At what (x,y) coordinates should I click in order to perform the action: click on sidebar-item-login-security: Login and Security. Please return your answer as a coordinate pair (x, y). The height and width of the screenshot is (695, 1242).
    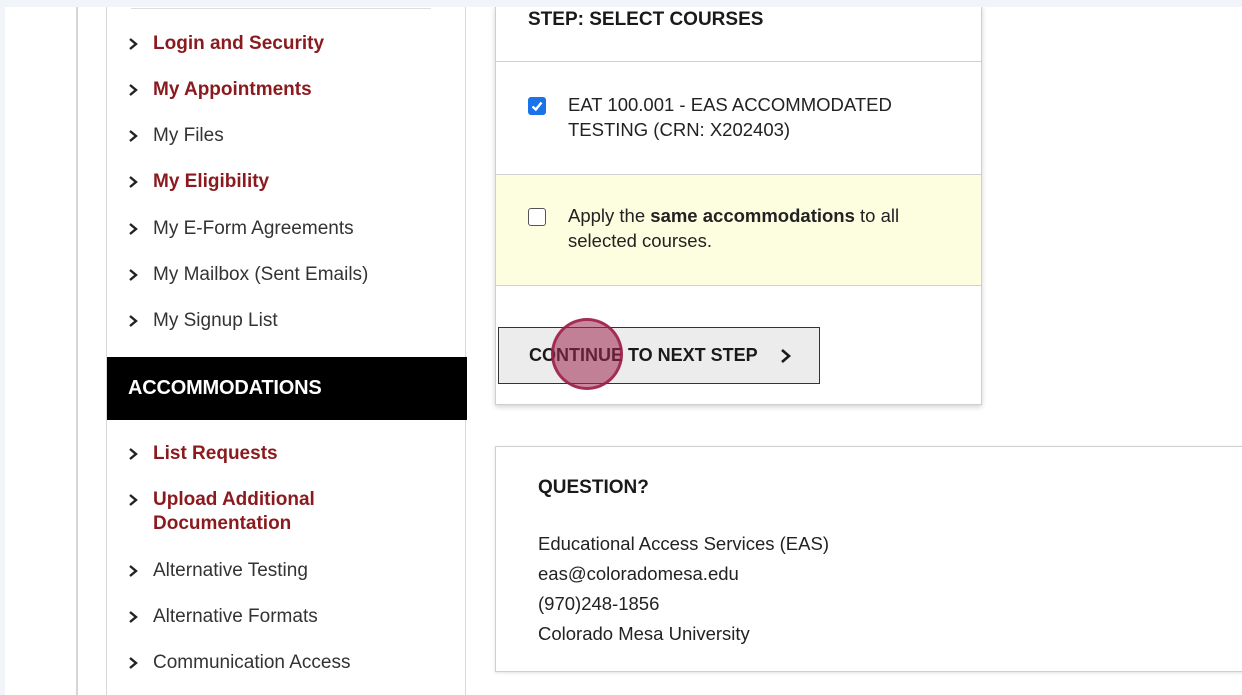
    Looking at the image, I should click on (287, 44).